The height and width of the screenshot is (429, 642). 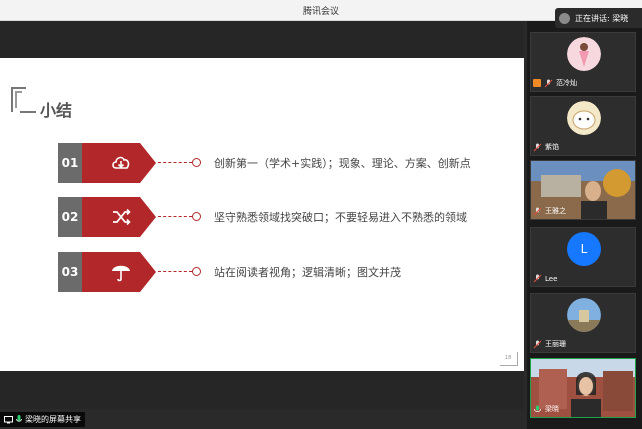 I want to click on slide-bottom-letterbox, so click(x=262, y=390).